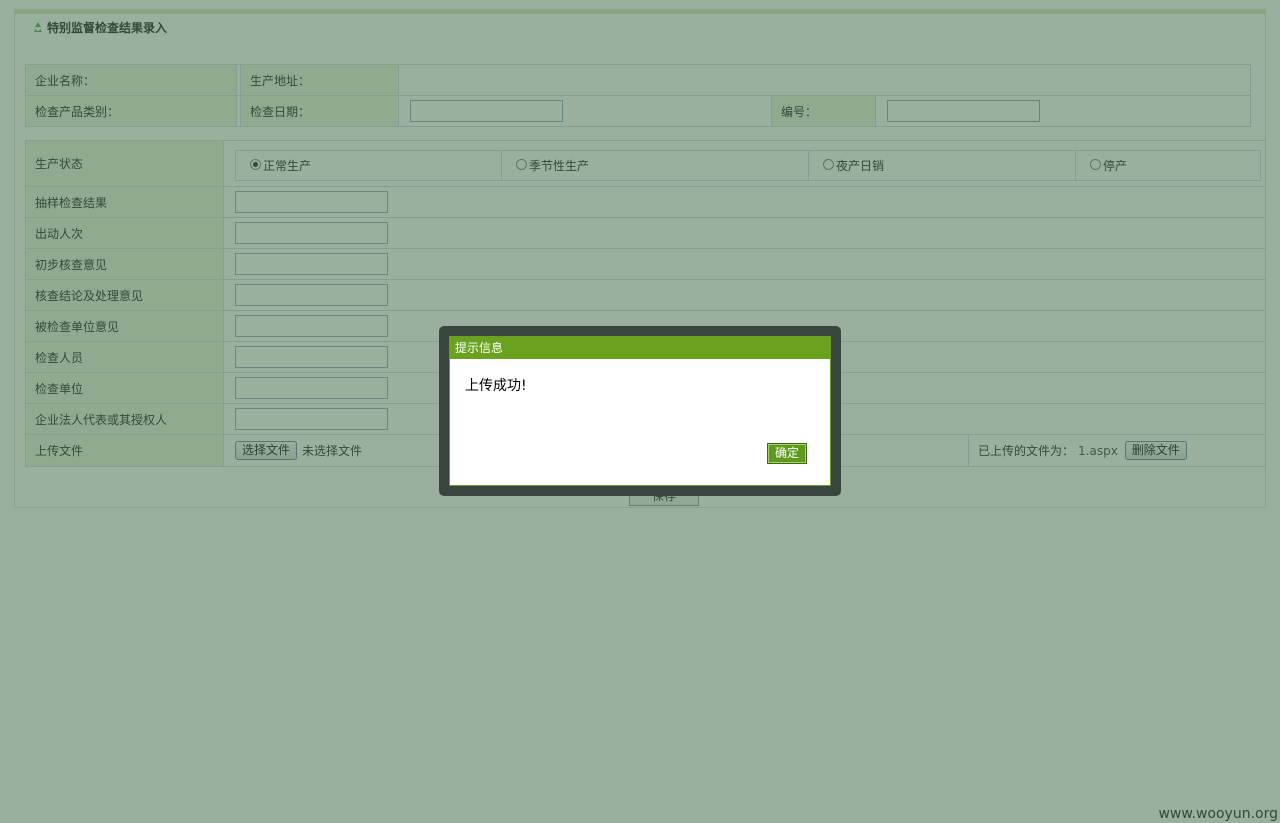 The width and height of the screenshot is (1280, 823). I want to click on message-dialog: 提示信息 上传成功! 确定, so click(640, 411).